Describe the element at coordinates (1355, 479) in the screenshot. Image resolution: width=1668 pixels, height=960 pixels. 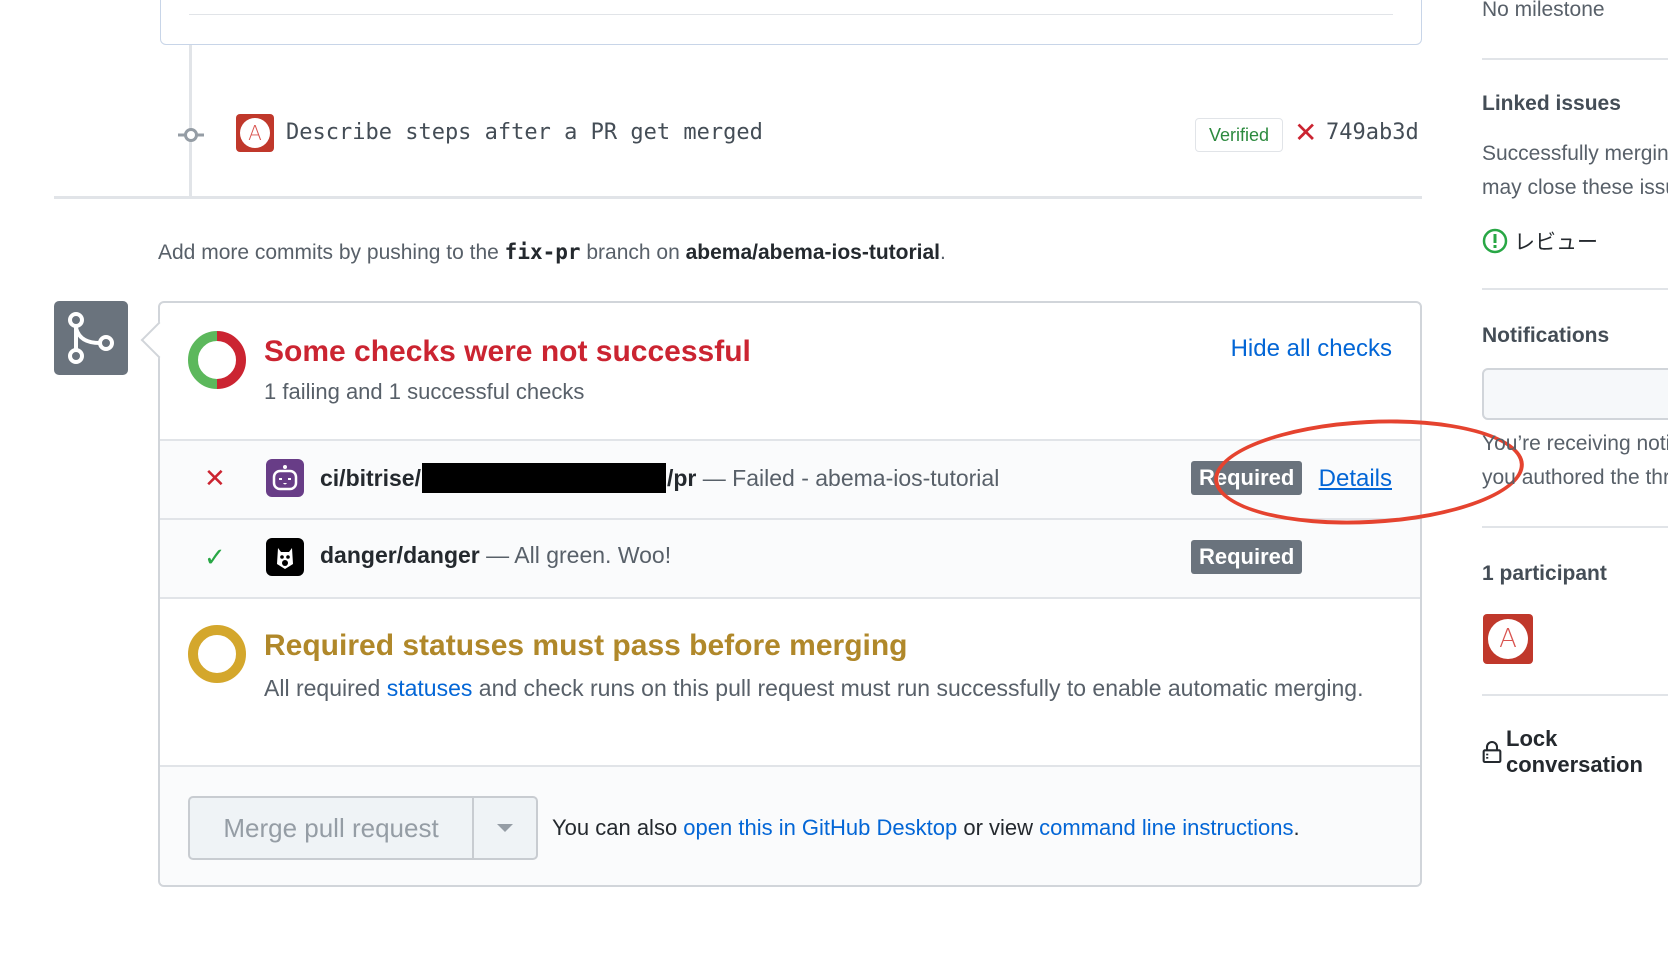
I see `details-link: Details` at that location.